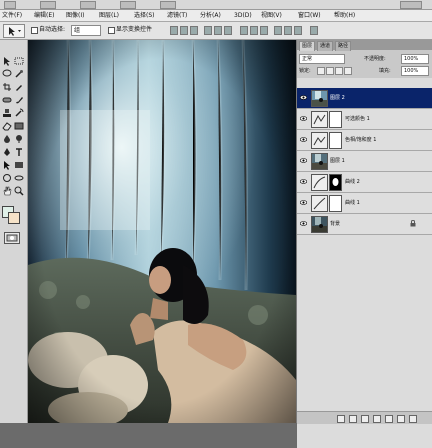 The width and height of the screenshot is (432, 448). What do you see at coordinates (305, 71) in the screenshot?
I see `lock-label: 锁定:` at bounding box center [305, 71].